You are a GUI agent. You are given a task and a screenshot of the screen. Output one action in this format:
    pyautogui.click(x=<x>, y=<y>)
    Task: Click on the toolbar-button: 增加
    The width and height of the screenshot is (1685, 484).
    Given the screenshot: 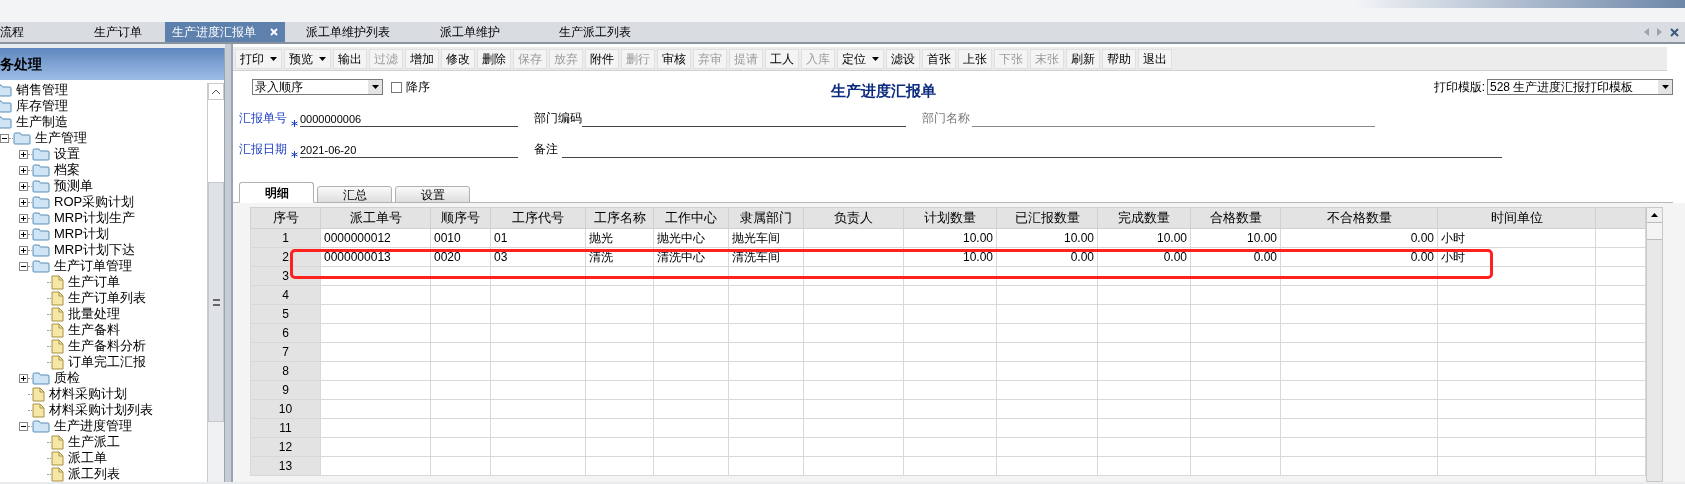 What is the action you would take?
    pyautogui.click(x=422, y=58)
    